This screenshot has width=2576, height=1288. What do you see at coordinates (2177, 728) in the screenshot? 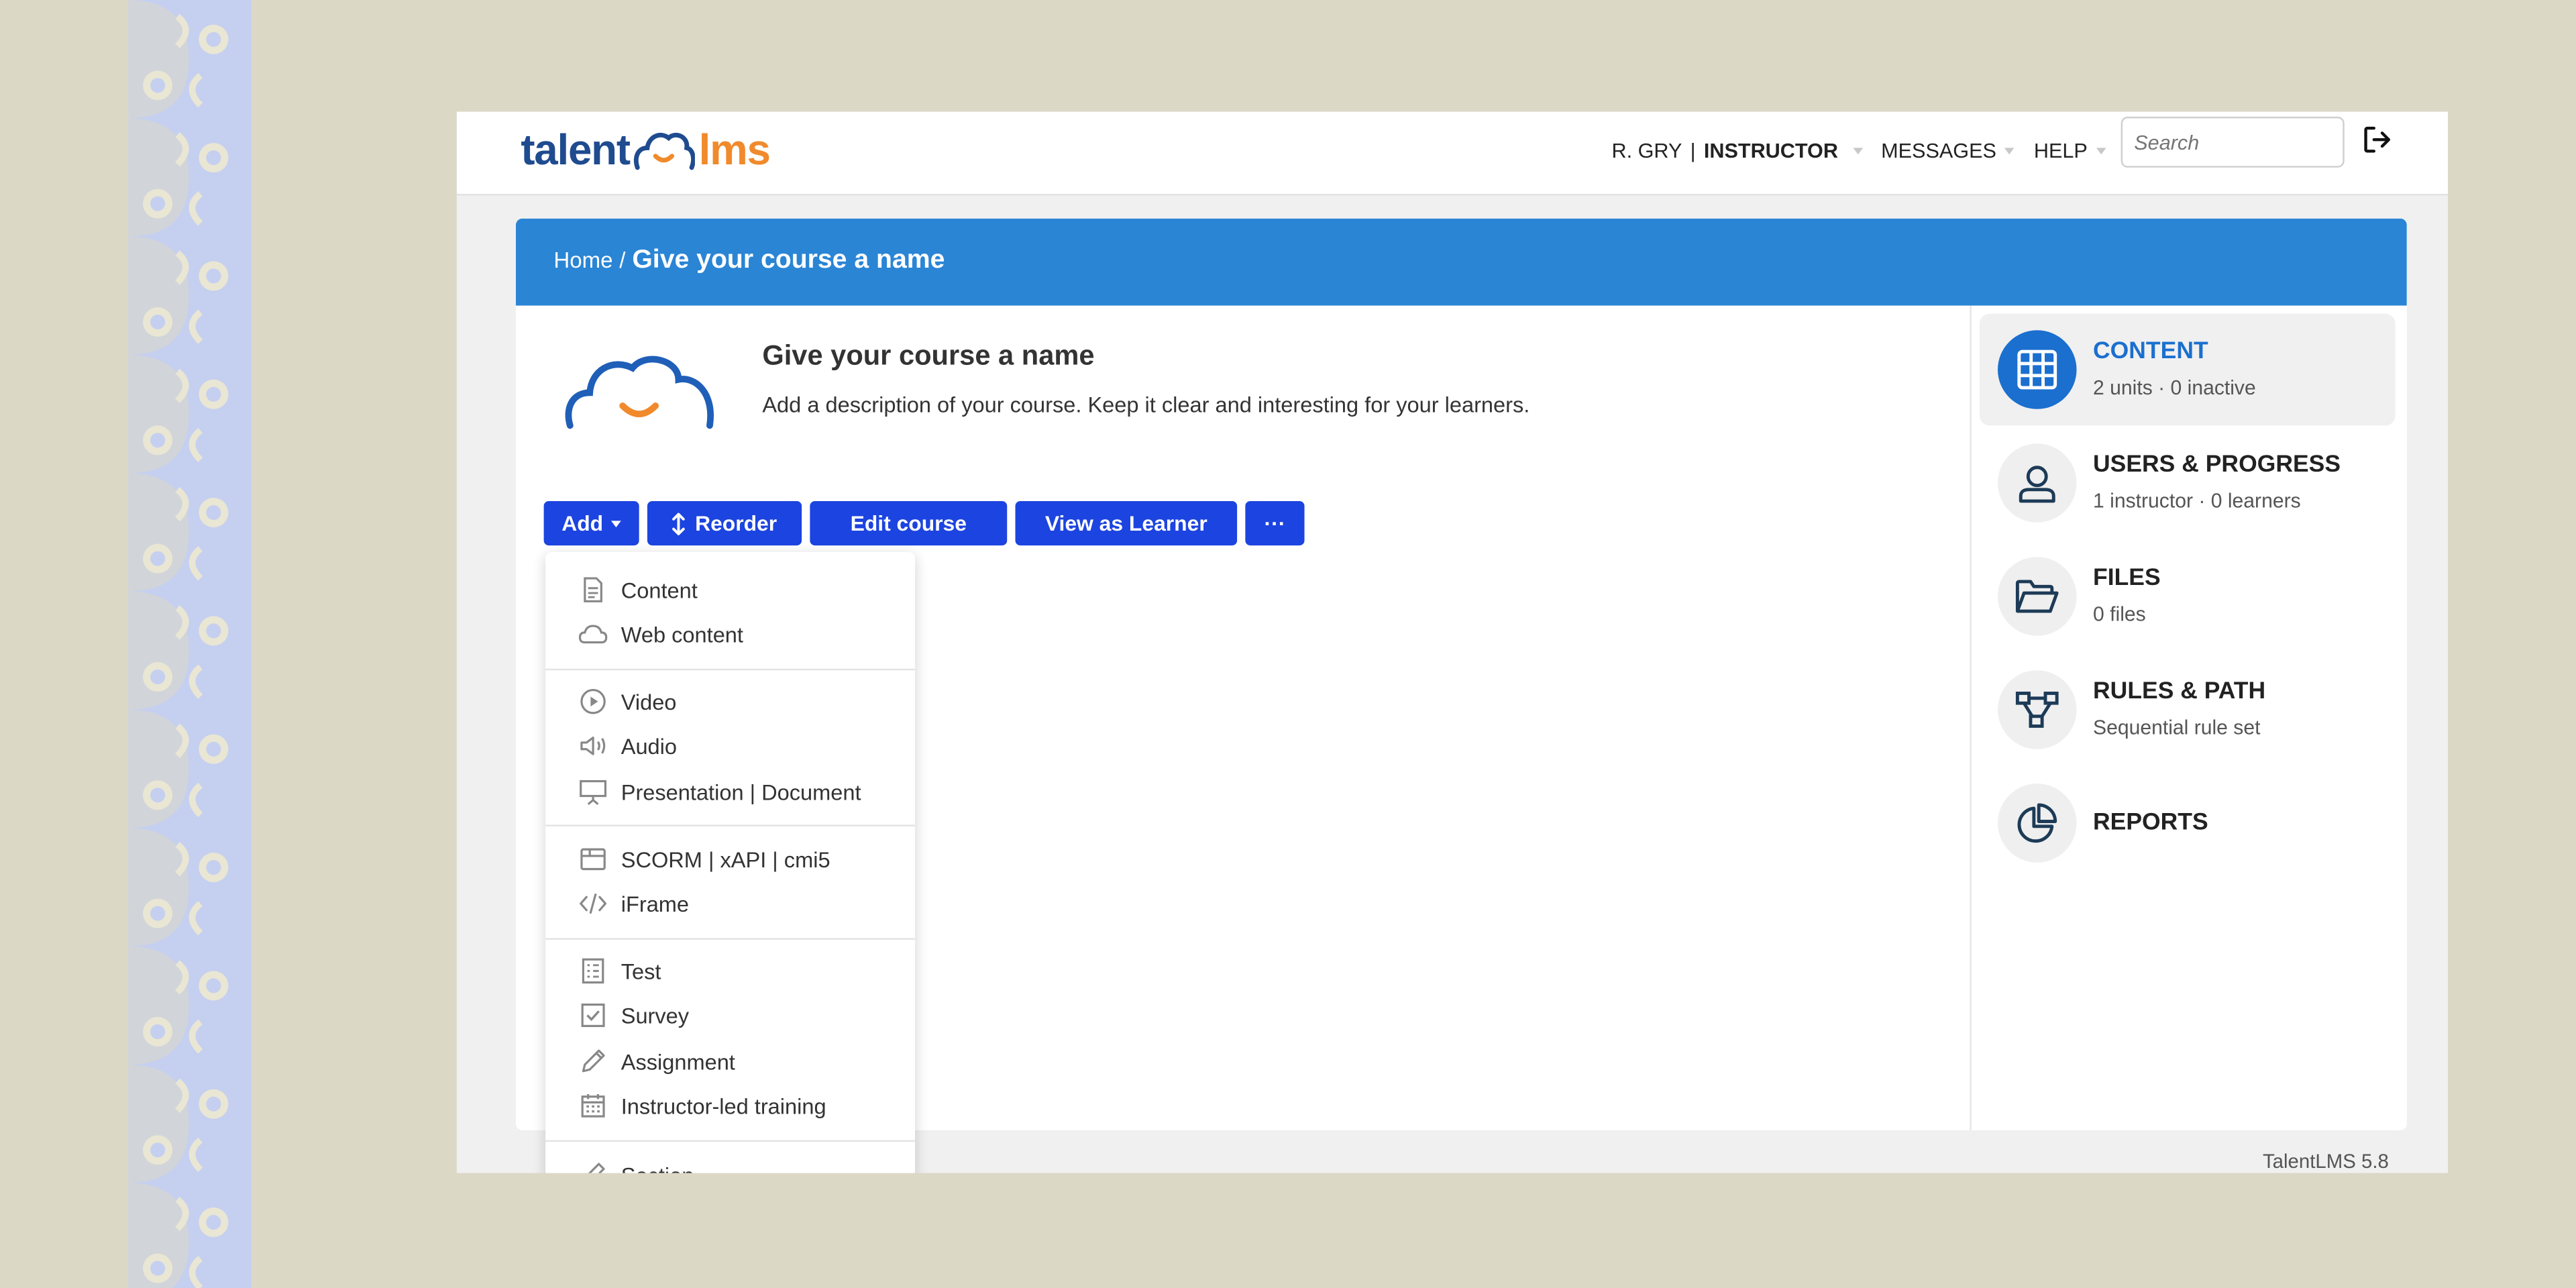
I see `sidebar-item-sub: Sequential rule set` at bounding box center [2177, 728].